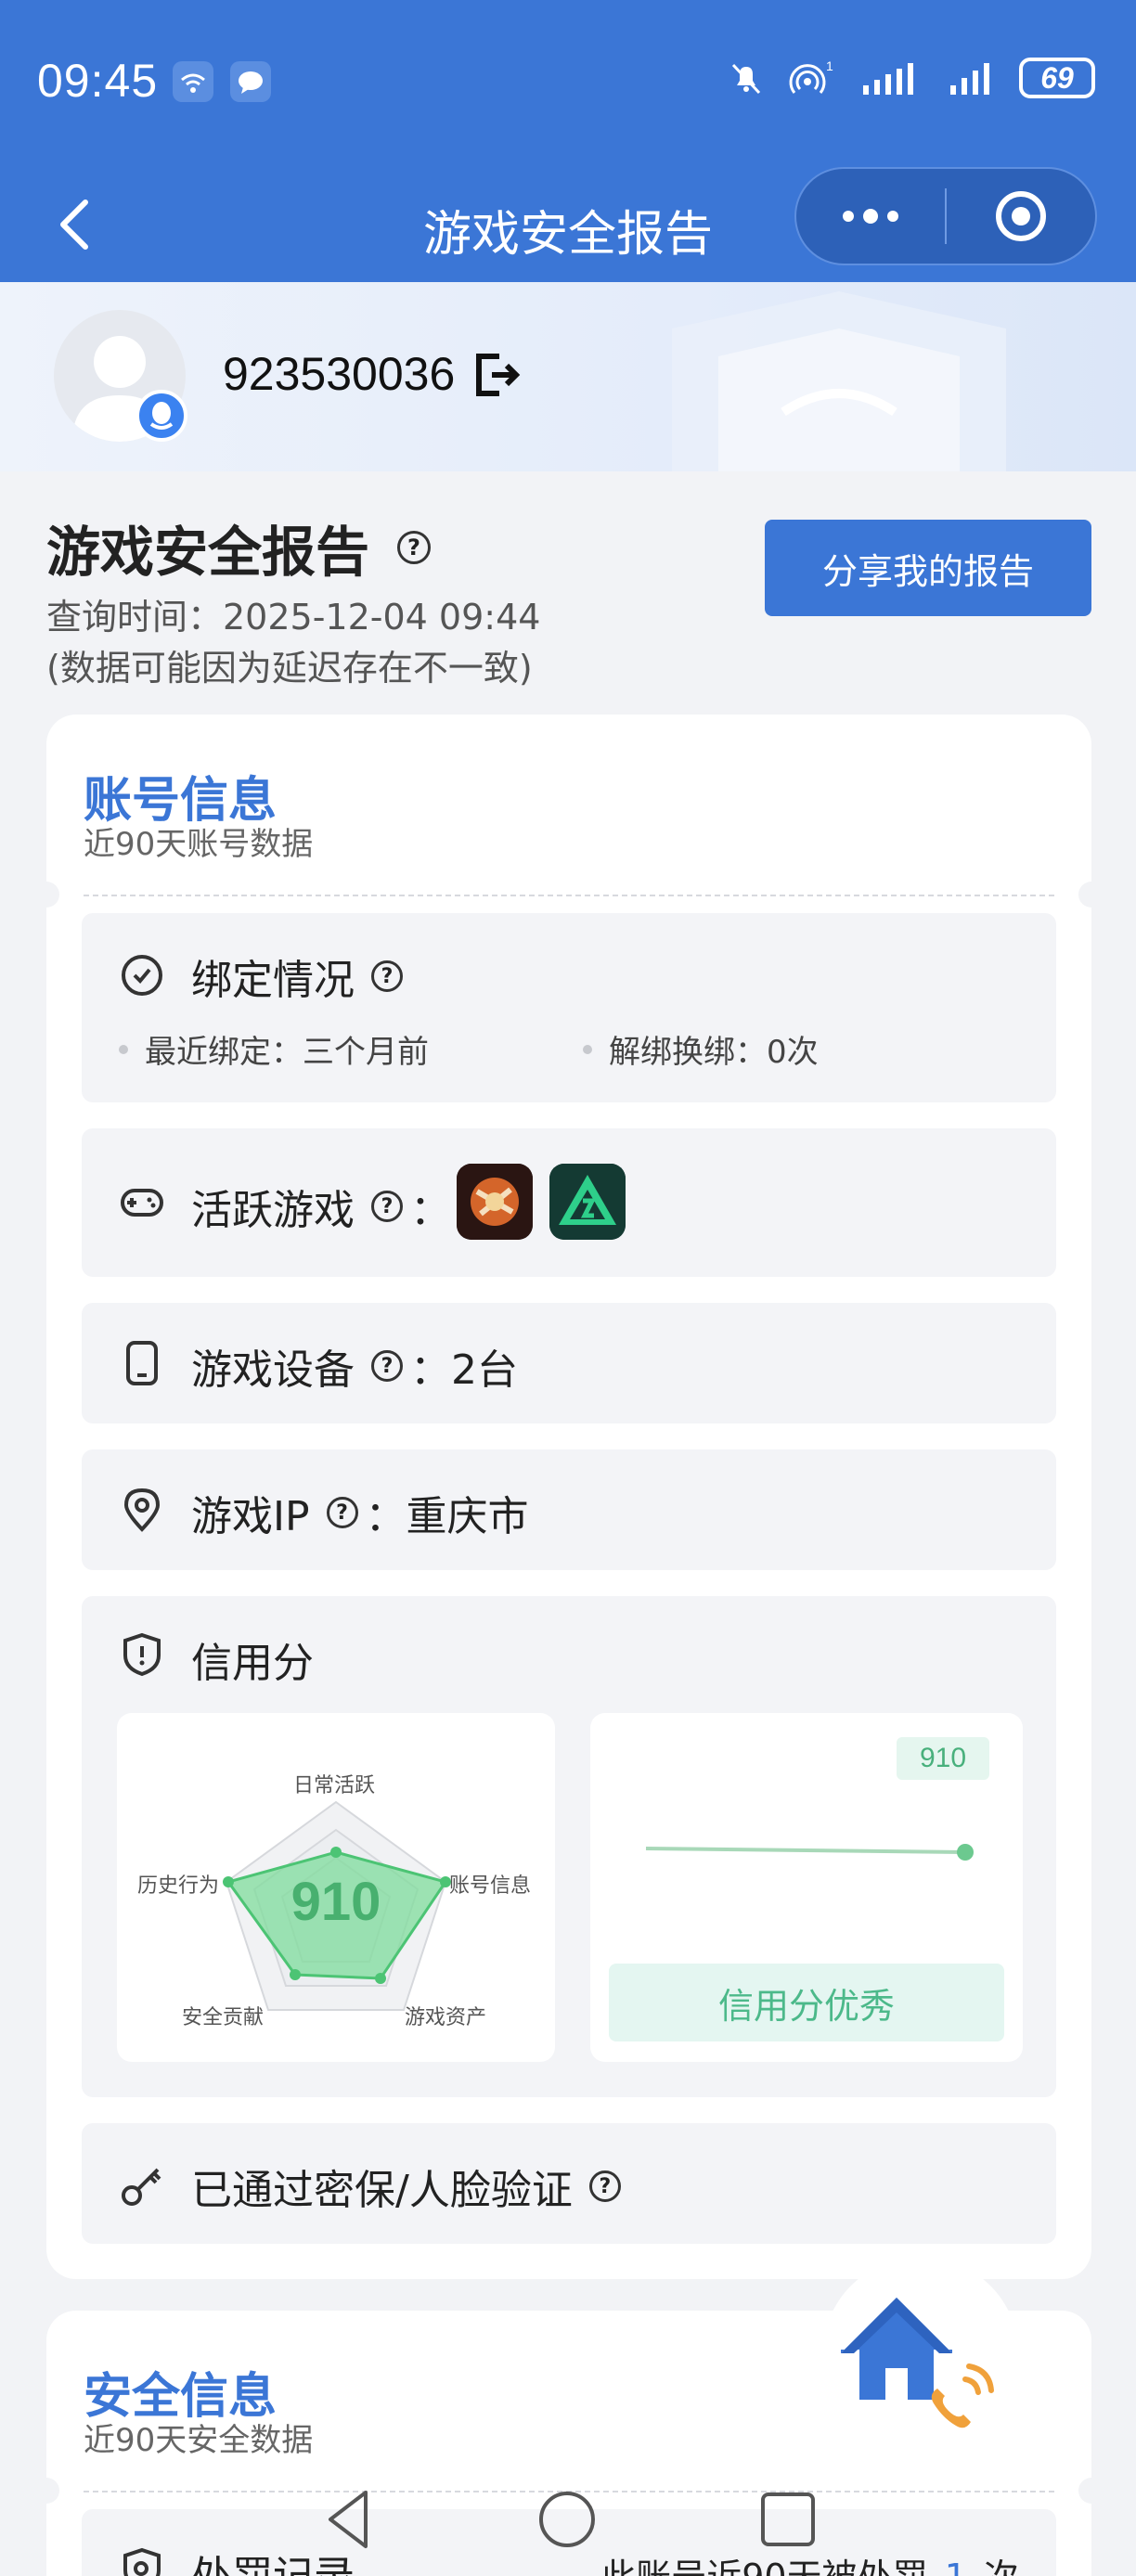 The image size is (1136, 2576). Describe the element at coordinates (199, 844) in the screenshot. I see `account-info-subtitle: 近90天账号数据` at that location.